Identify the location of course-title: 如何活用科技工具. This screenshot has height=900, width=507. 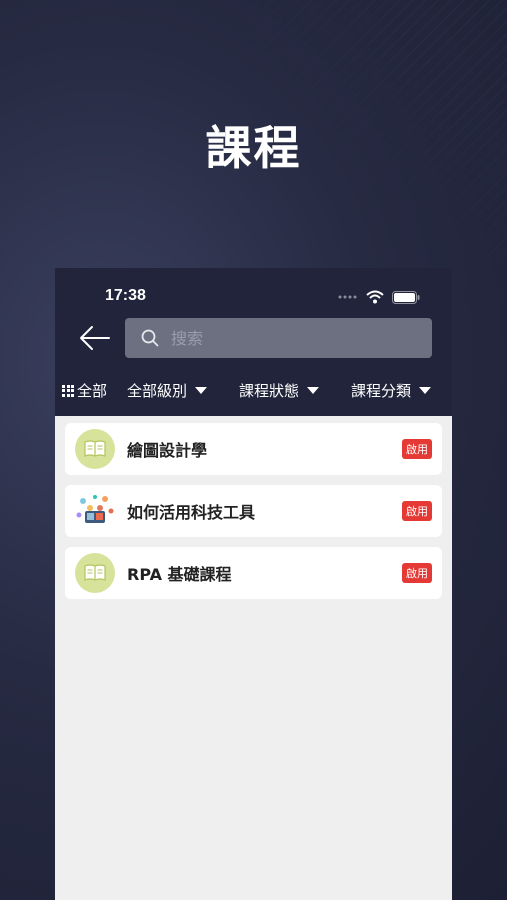
(191, 512).